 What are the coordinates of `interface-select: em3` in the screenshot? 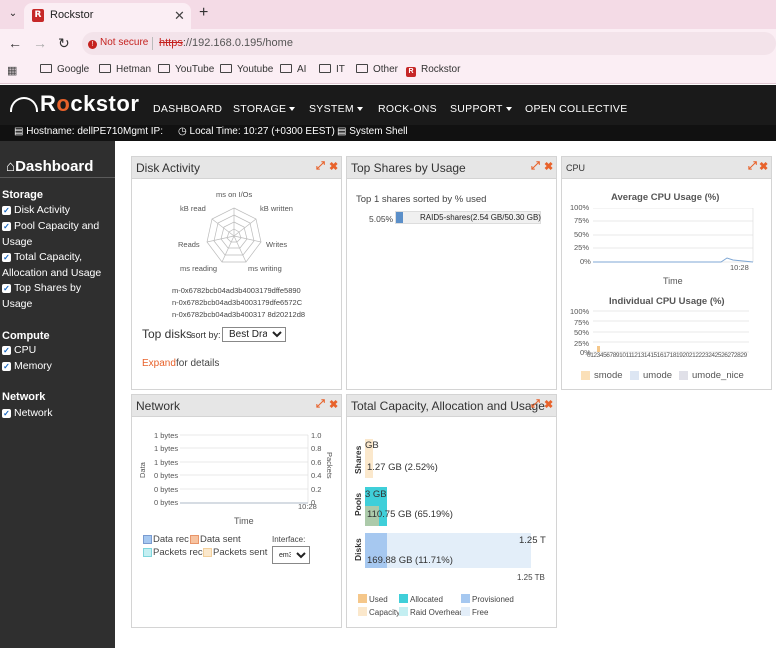 It's located at (291, 555).